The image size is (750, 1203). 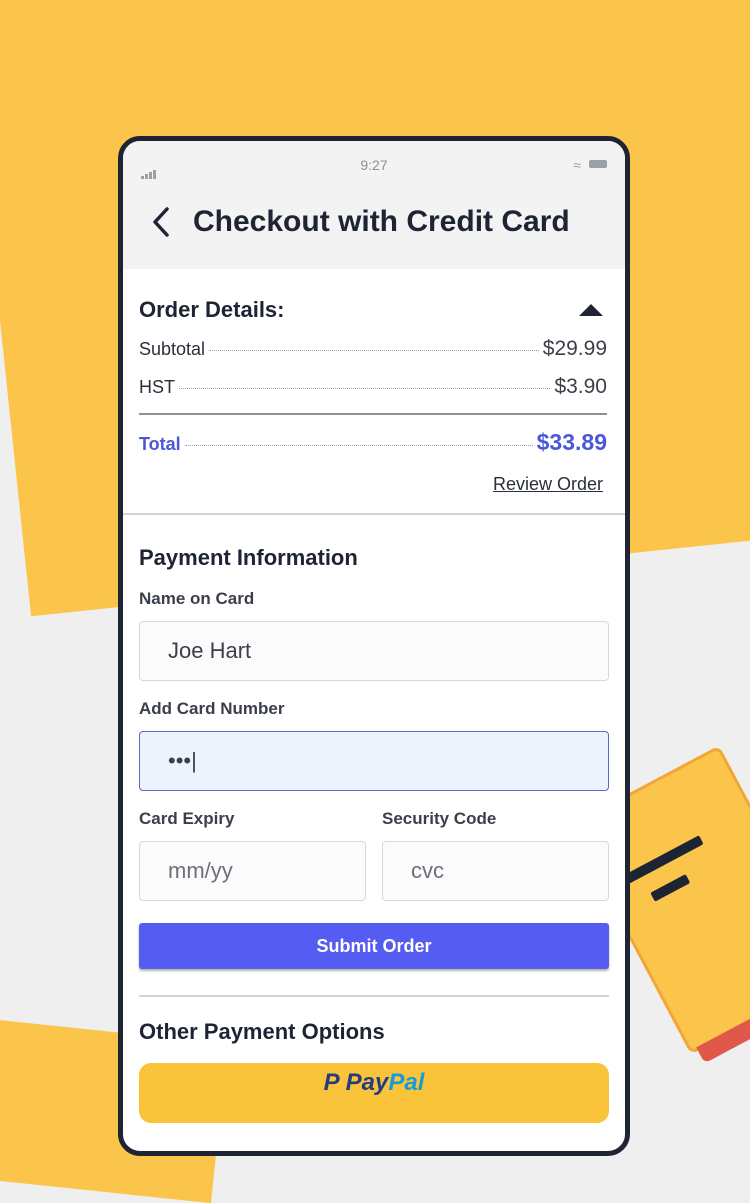 What do you see at coordinates (495, 871) in the screenshot?
I see `security-code-input: cvc` at bounding box center [495, 871].